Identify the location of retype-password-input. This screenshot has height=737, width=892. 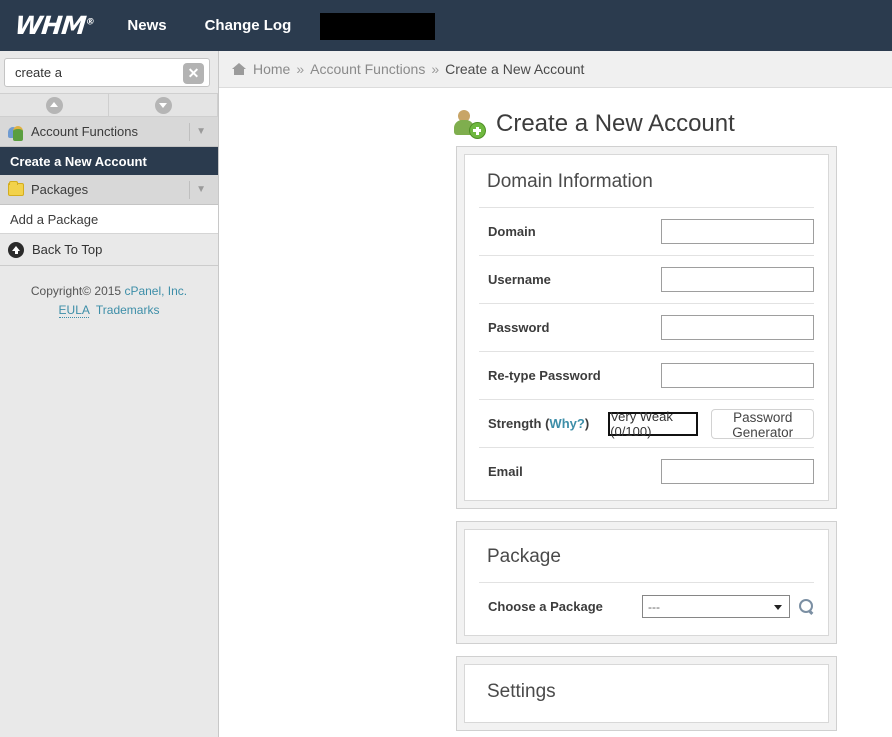
(737, 375).